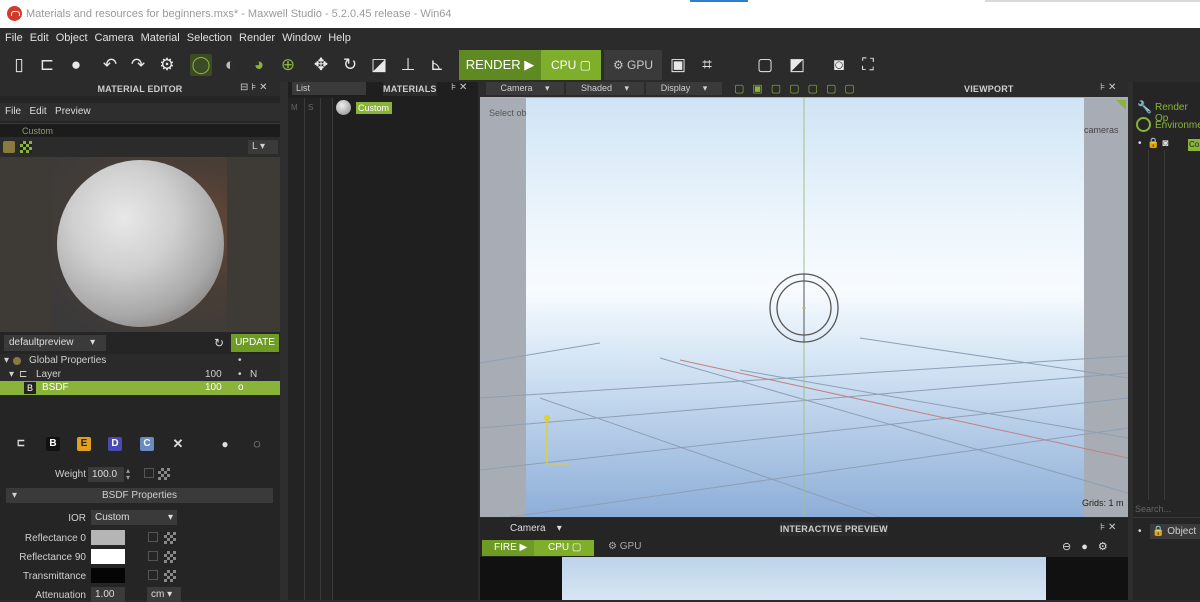 This screenshot has width=1200, height=602. I want to click on reflectance90-checkbox, so click(153, 556).